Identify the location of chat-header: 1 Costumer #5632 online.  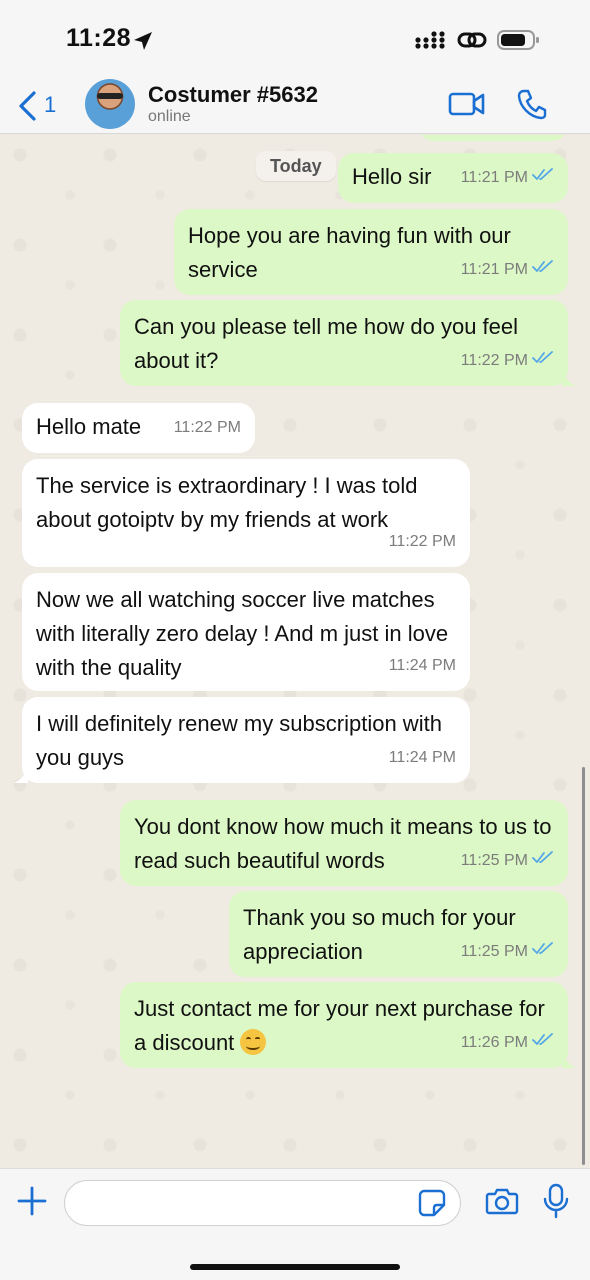
(295, 106).